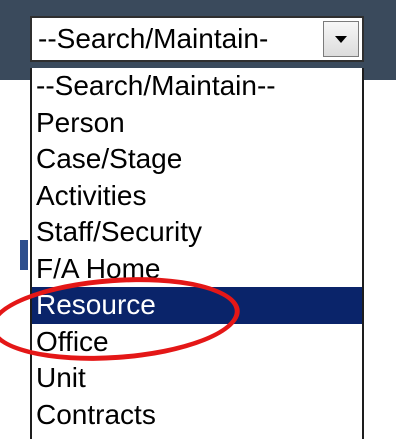  What do you see at coordinates (153, 38) in the screenshot?
I see `select-current-value: --Search/Maintain-` at bounding box center [153, 38].